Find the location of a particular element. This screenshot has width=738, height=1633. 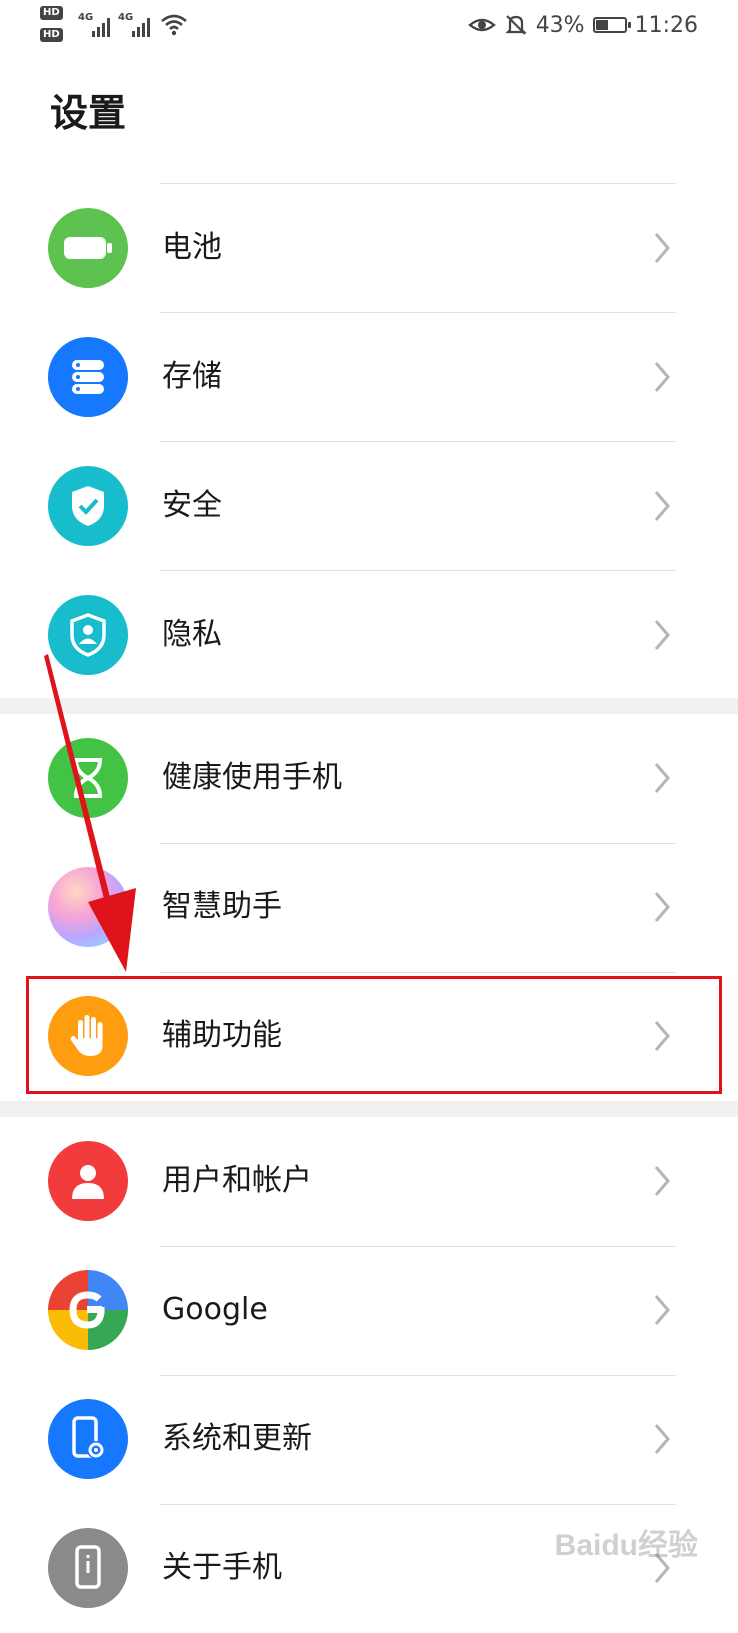

google-icon is located at coordinates (88, 1310).